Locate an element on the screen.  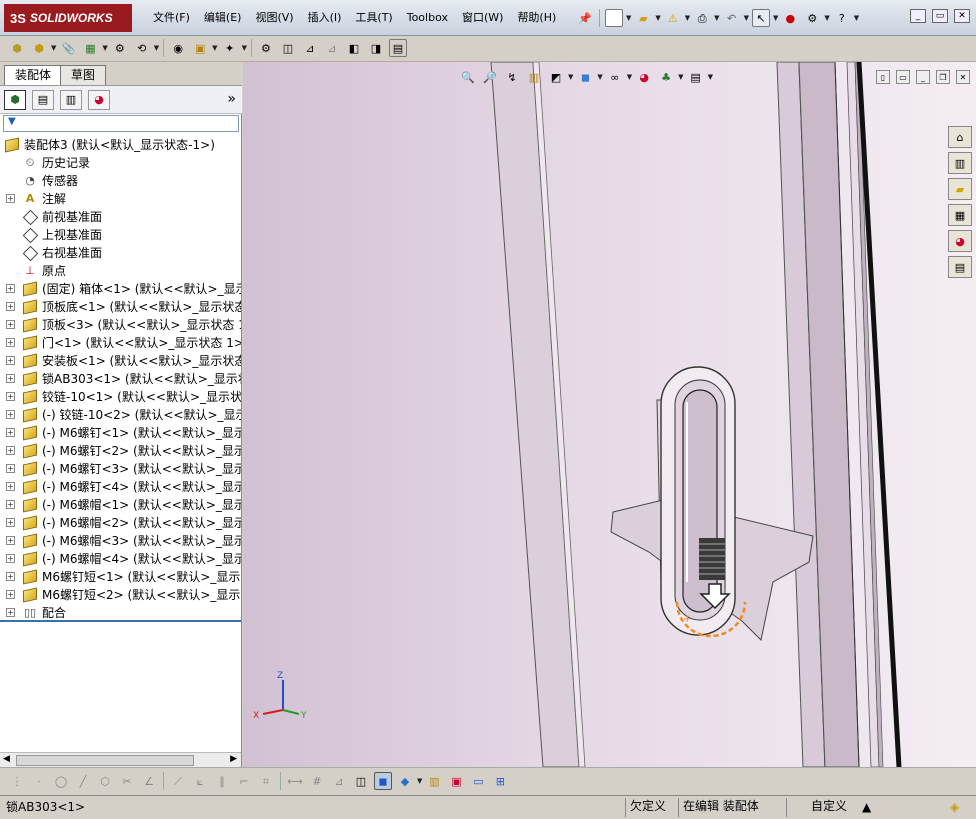
zoom-to-area-icon: 🔎 is located at coordinates (490, 77).